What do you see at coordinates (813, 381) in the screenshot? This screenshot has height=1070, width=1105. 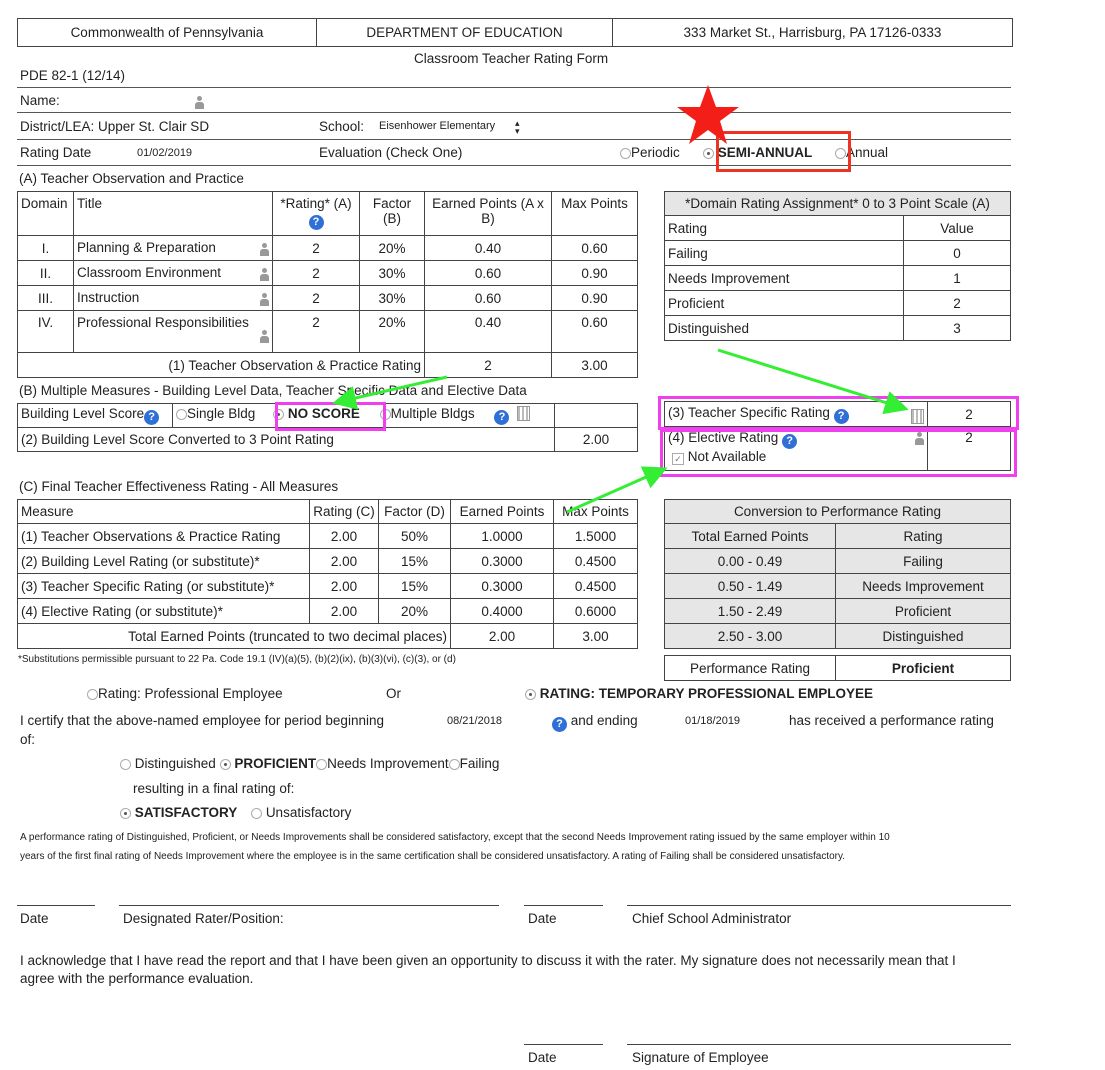 I see `arrow-to-teacher-specific` at bounding box center [813, 381].